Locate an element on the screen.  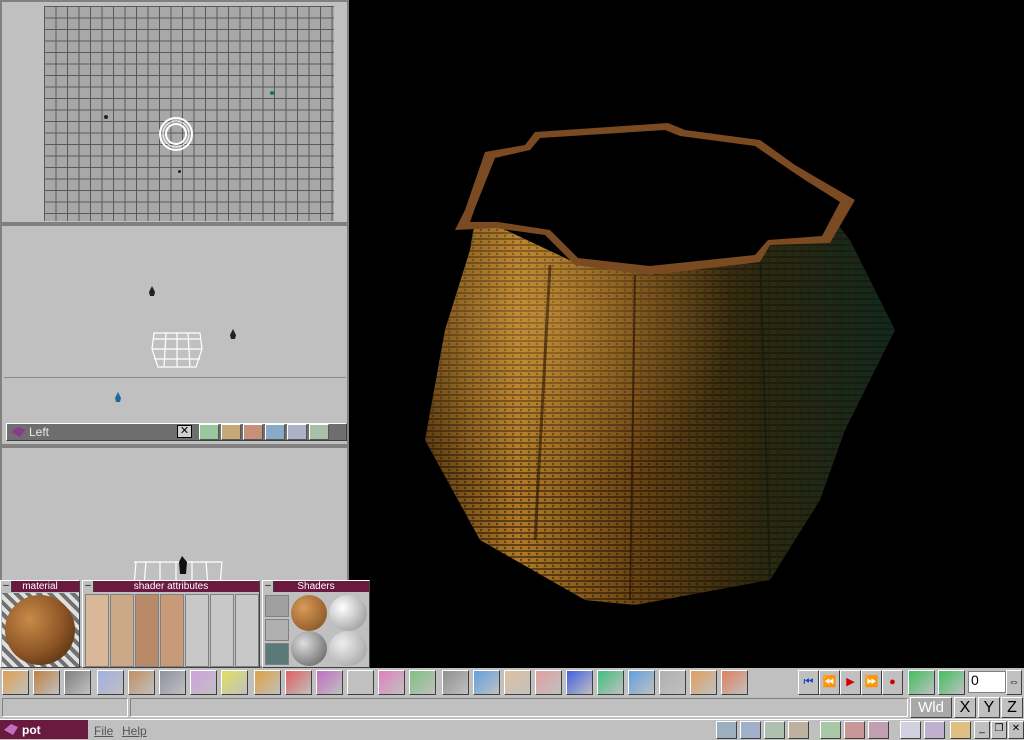
sphere-icon is located at coordinates (267, 682).